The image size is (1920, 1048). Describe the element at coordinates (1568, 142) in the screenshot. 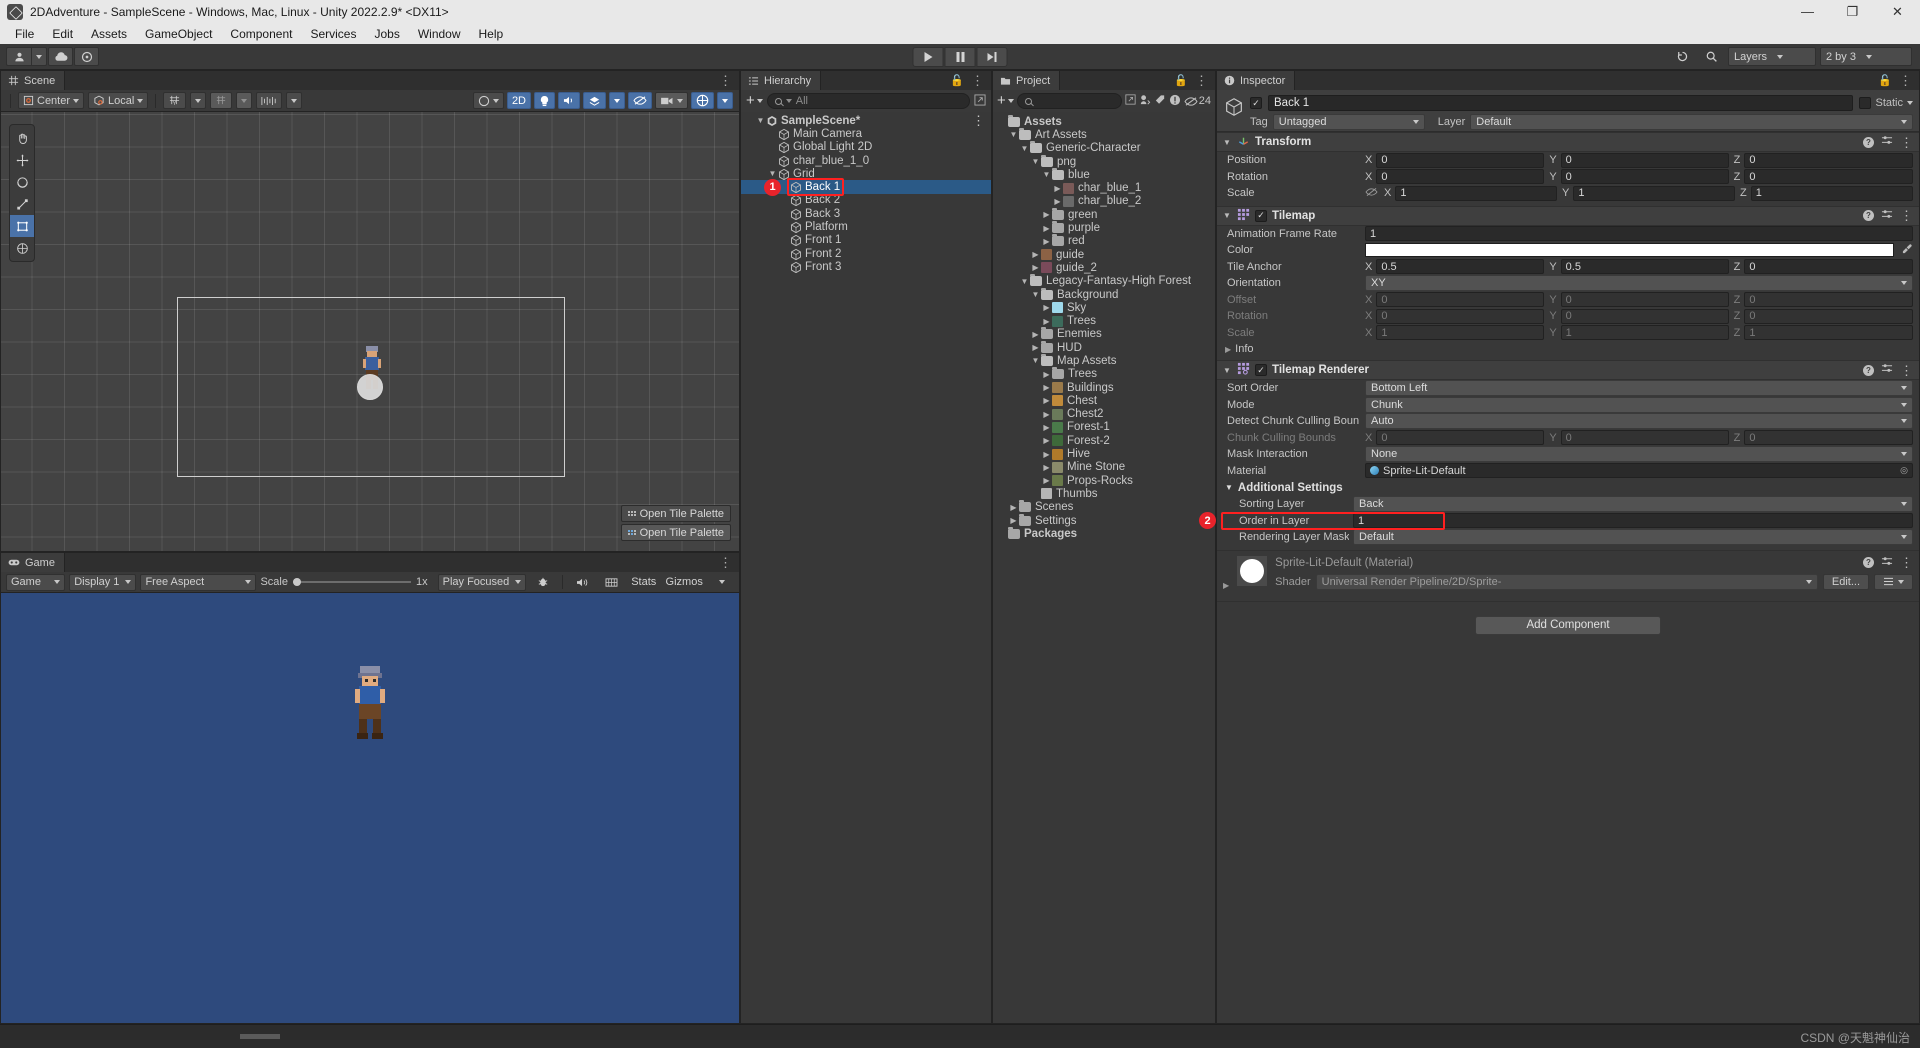

I see `transform-component-header: ▼ Transform ? ⋮` at that location.